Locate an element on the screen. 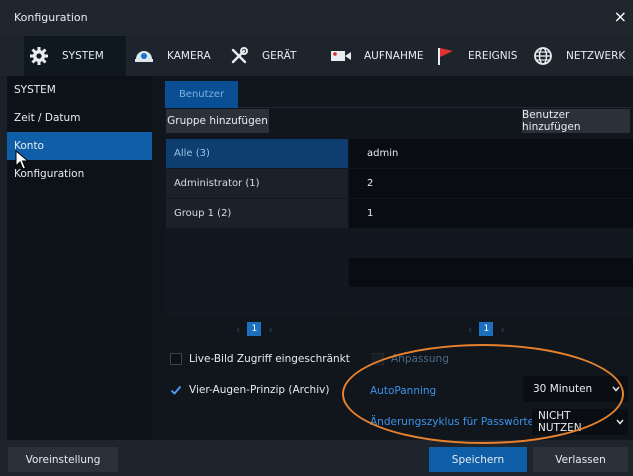 This screenshot has width=633, height=476. nav-recording-label: AUFNAHME is located at coordinates (394, 56).